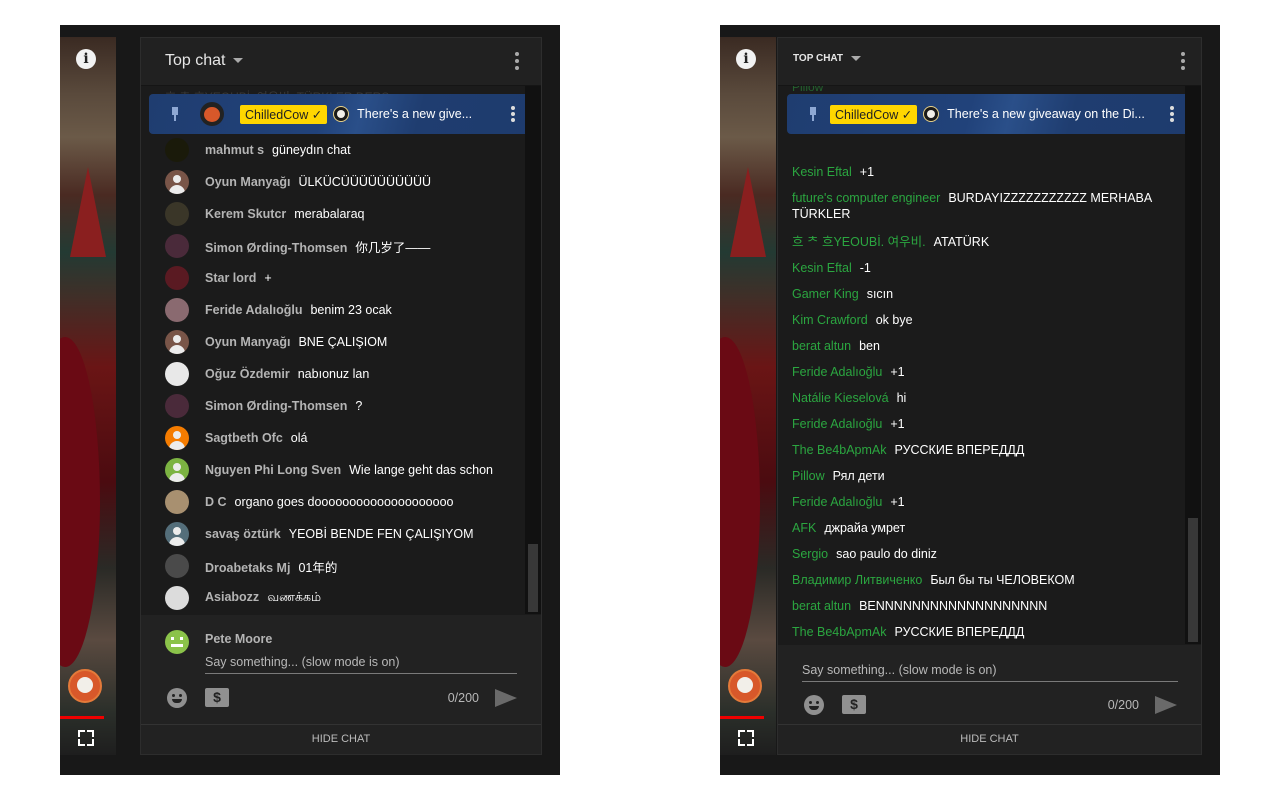  Describe the element at coordinates (859, 242) in the screenshot. I see `author-name: 흐 ᄎ 흐YEOUBİ. 여우비.` at that location.